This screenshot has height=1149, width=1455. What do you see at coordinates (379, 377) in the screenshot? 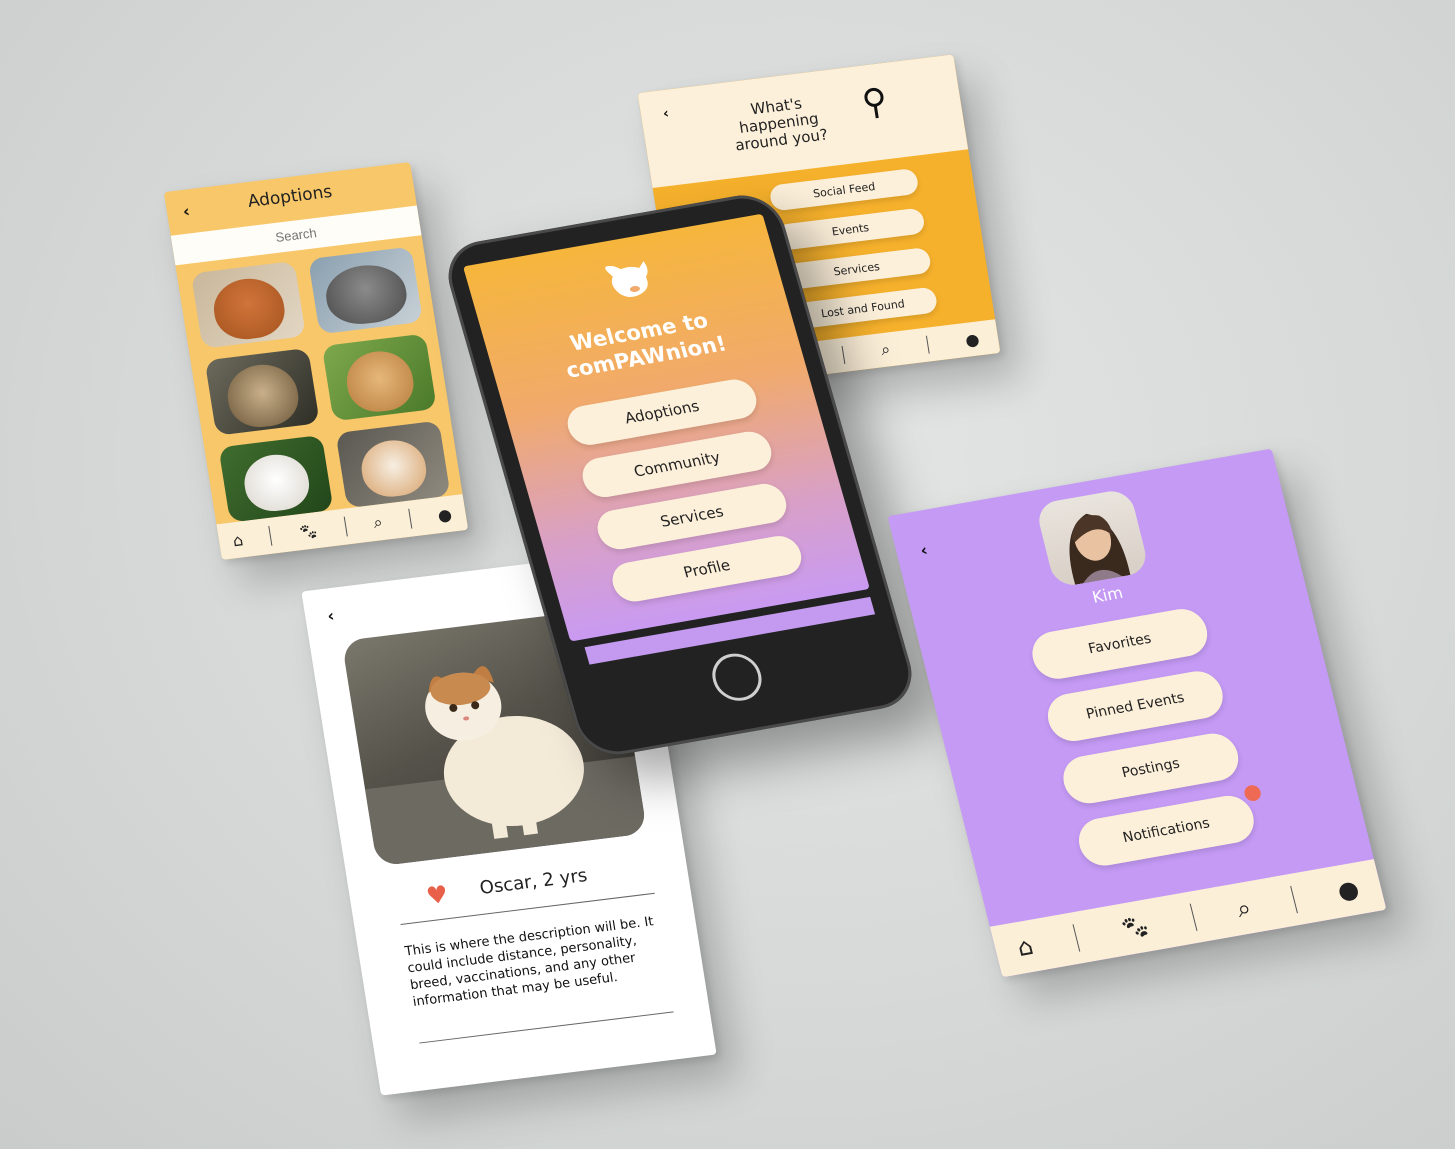
I see `pet-tile-shiba-dog` at bounding box center [379, 377].